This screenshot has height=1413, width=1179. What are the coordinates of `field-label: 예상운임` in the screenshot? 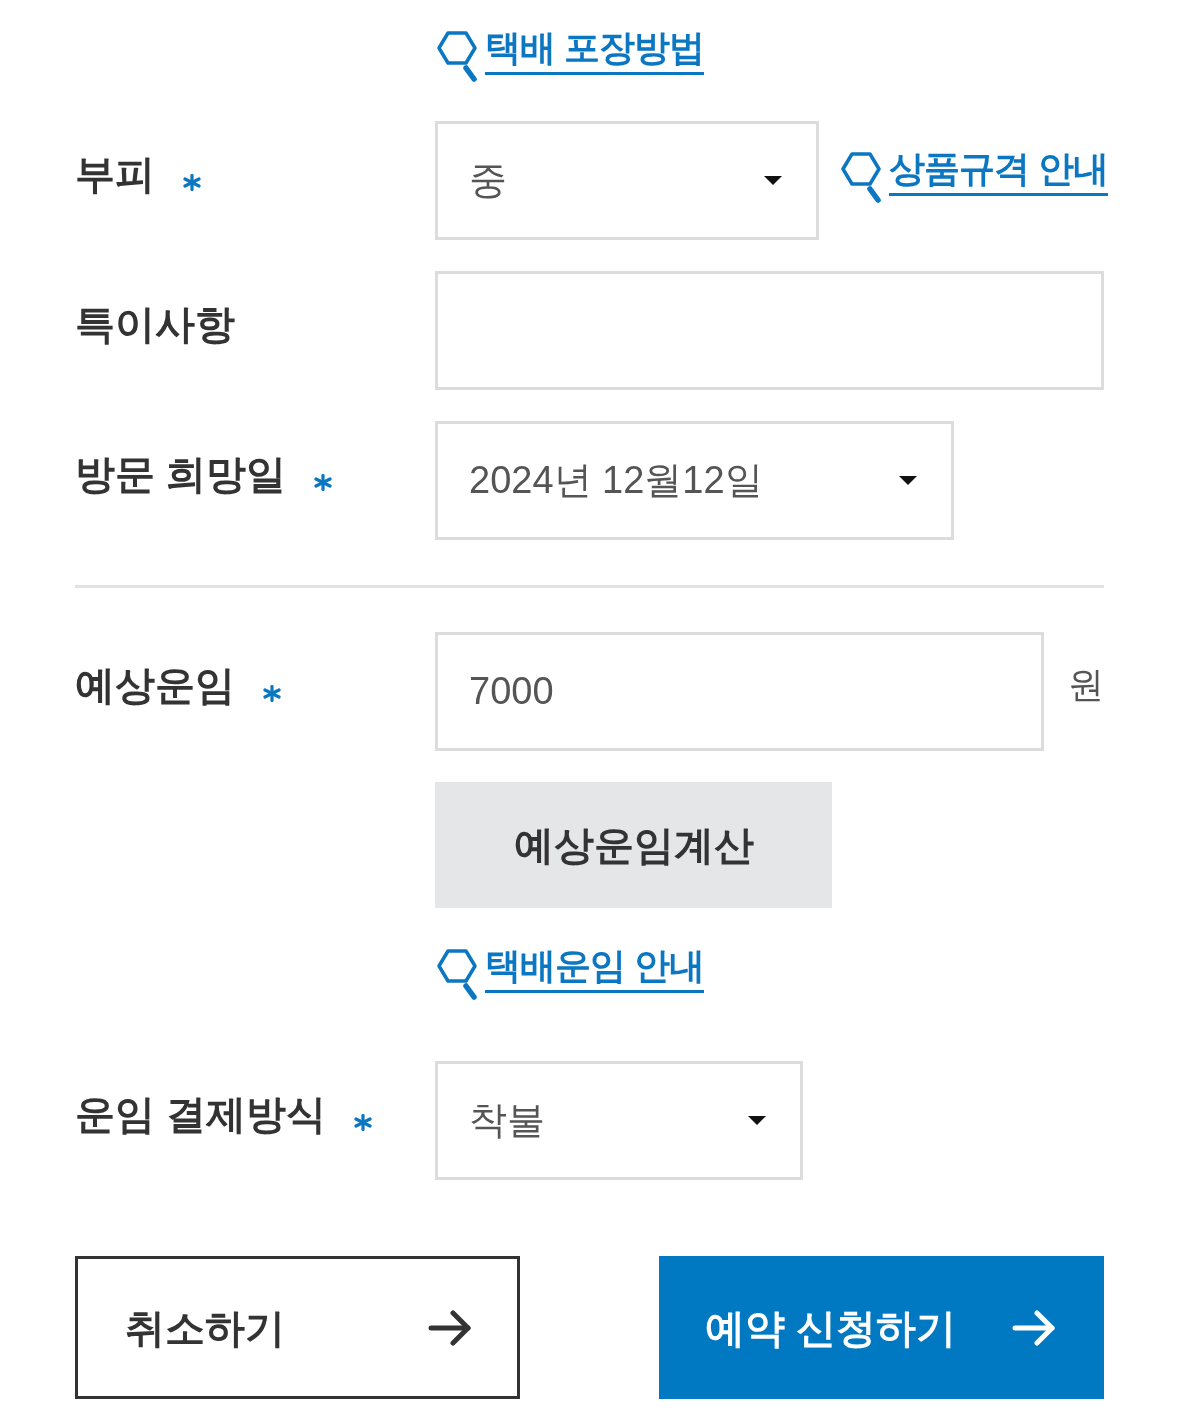 It's located at (155, 685).